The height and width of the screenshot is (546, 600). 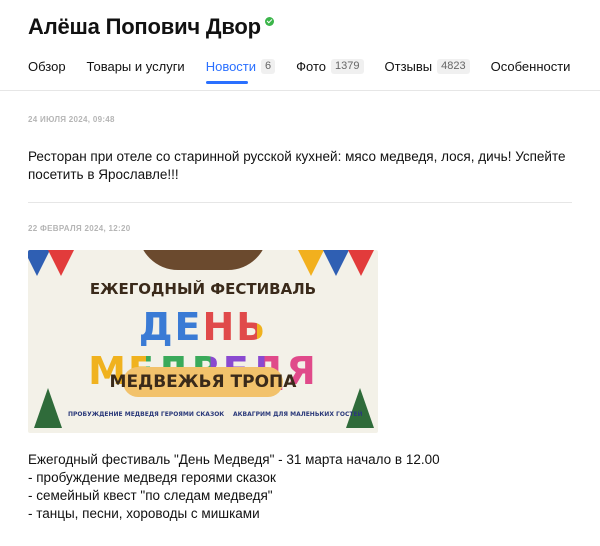 What do you see at coordinates (79, 228) in the screenshot?
I see `post-date: 22 ФЕВРАЛЯ 2024, 12:20` at bounding box center [79, 228].